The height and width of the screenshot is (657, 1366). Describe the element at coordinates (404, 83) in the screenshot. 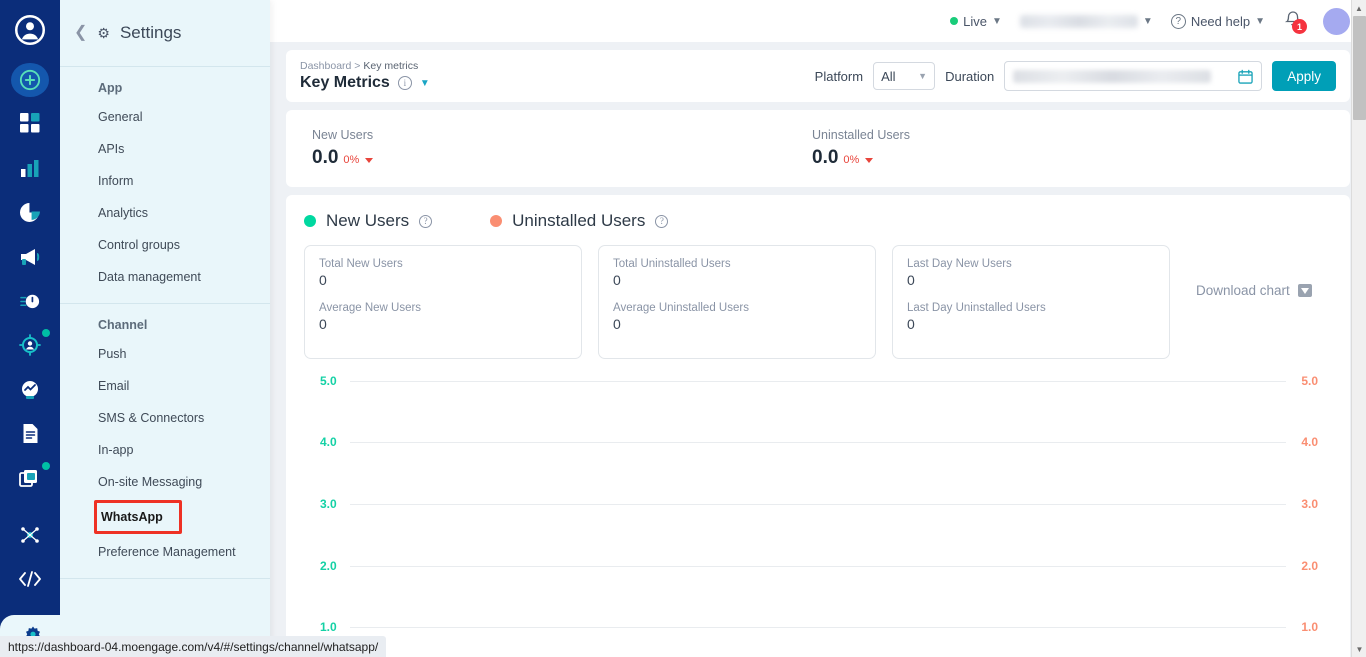

I see `info-icon: i` at that location.